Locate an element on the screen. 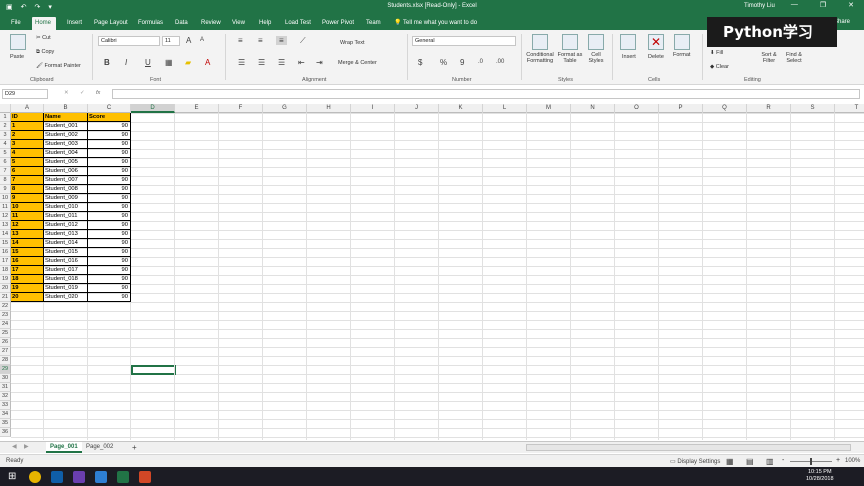  id-cell: 5 is located at coordinates (27, 162).